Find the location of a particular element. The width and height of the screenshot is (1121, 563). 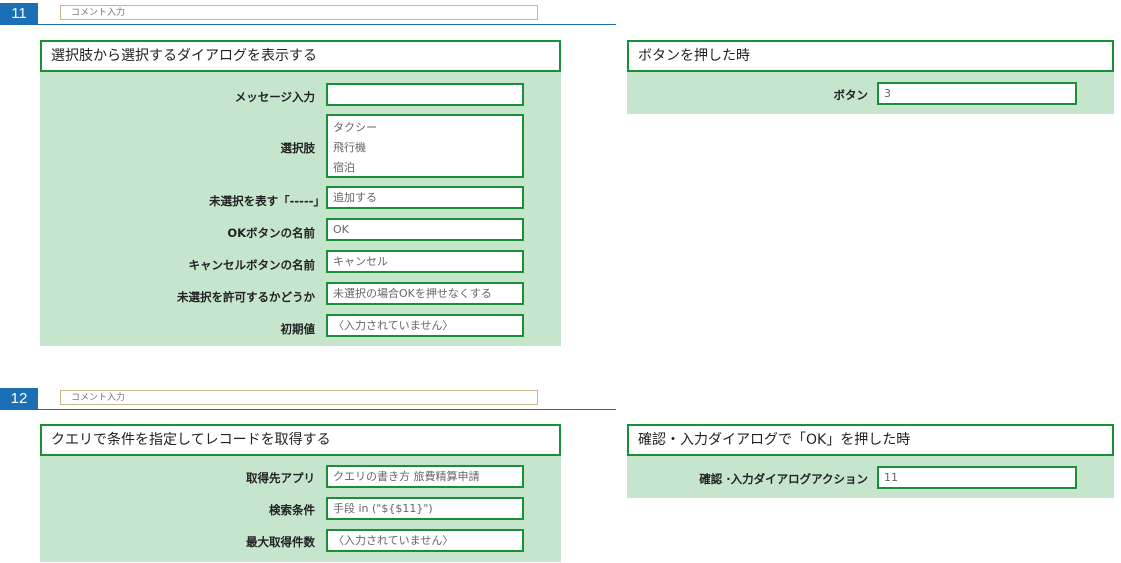

allow-unselected-label: 未選択を許可するかどうか is located at coordinates (246, 297).